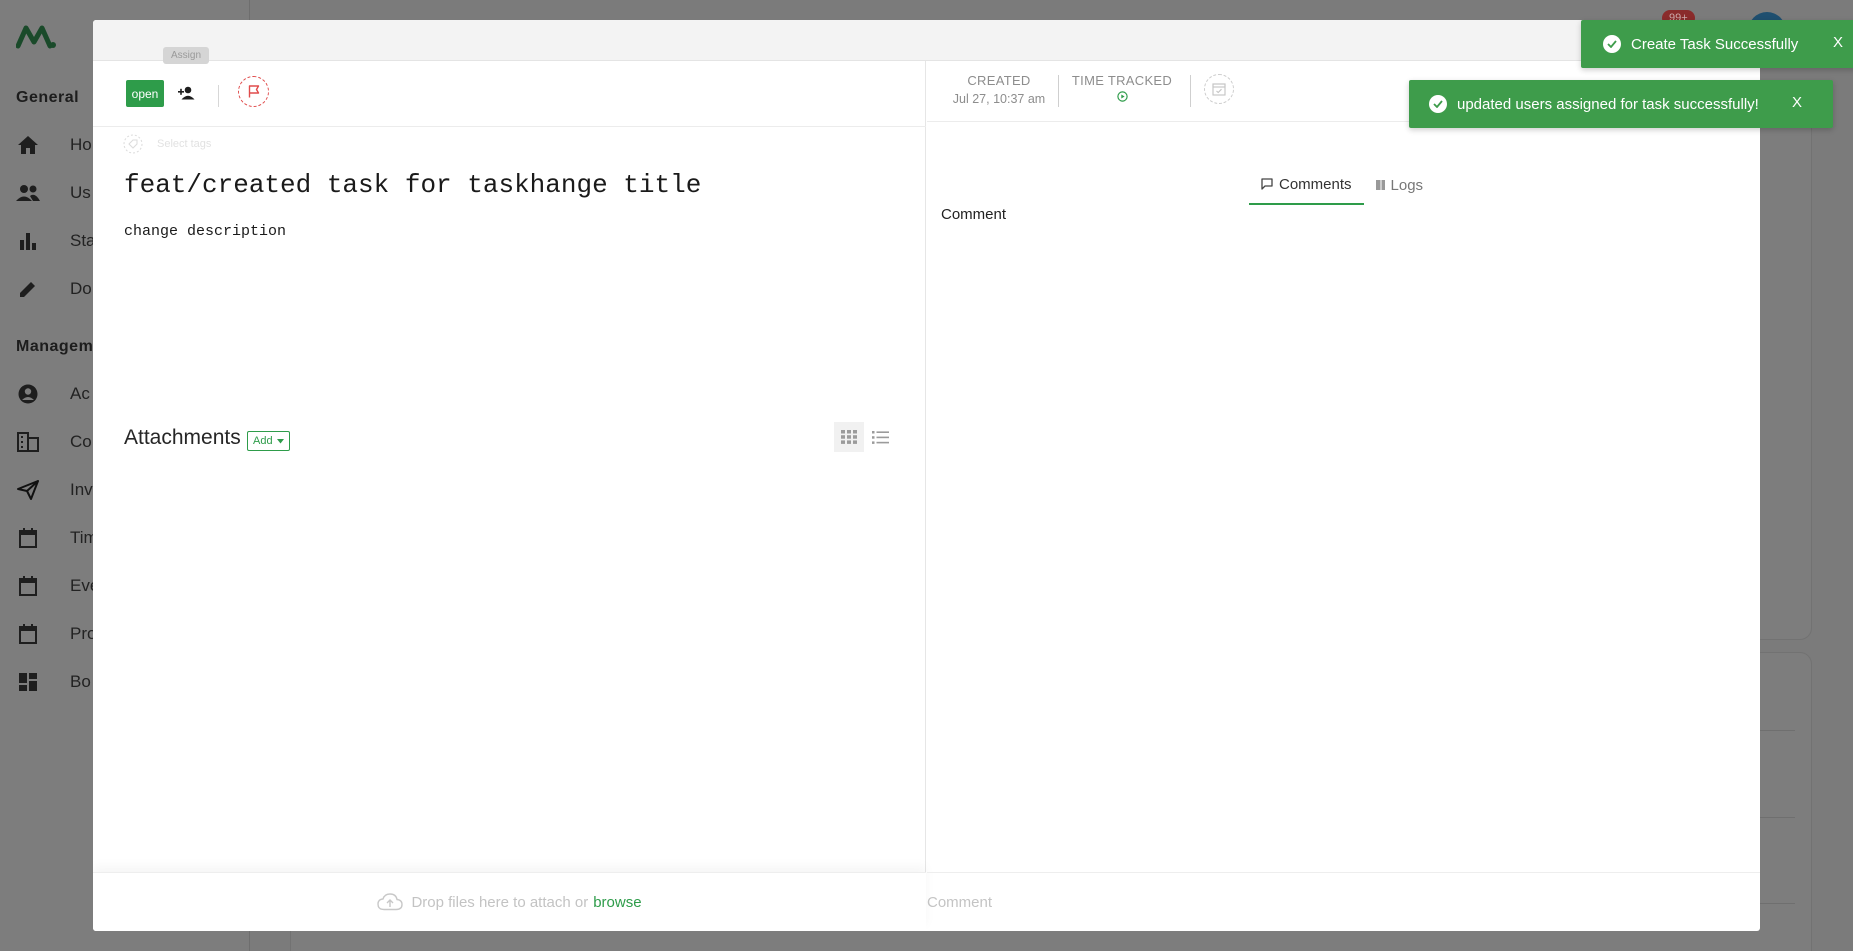 Image resolution: width=1853 pixels, height=951 pixels. Describe the element at coordinates (926, 40) in the screenshot. I see `modal-header` at that location.